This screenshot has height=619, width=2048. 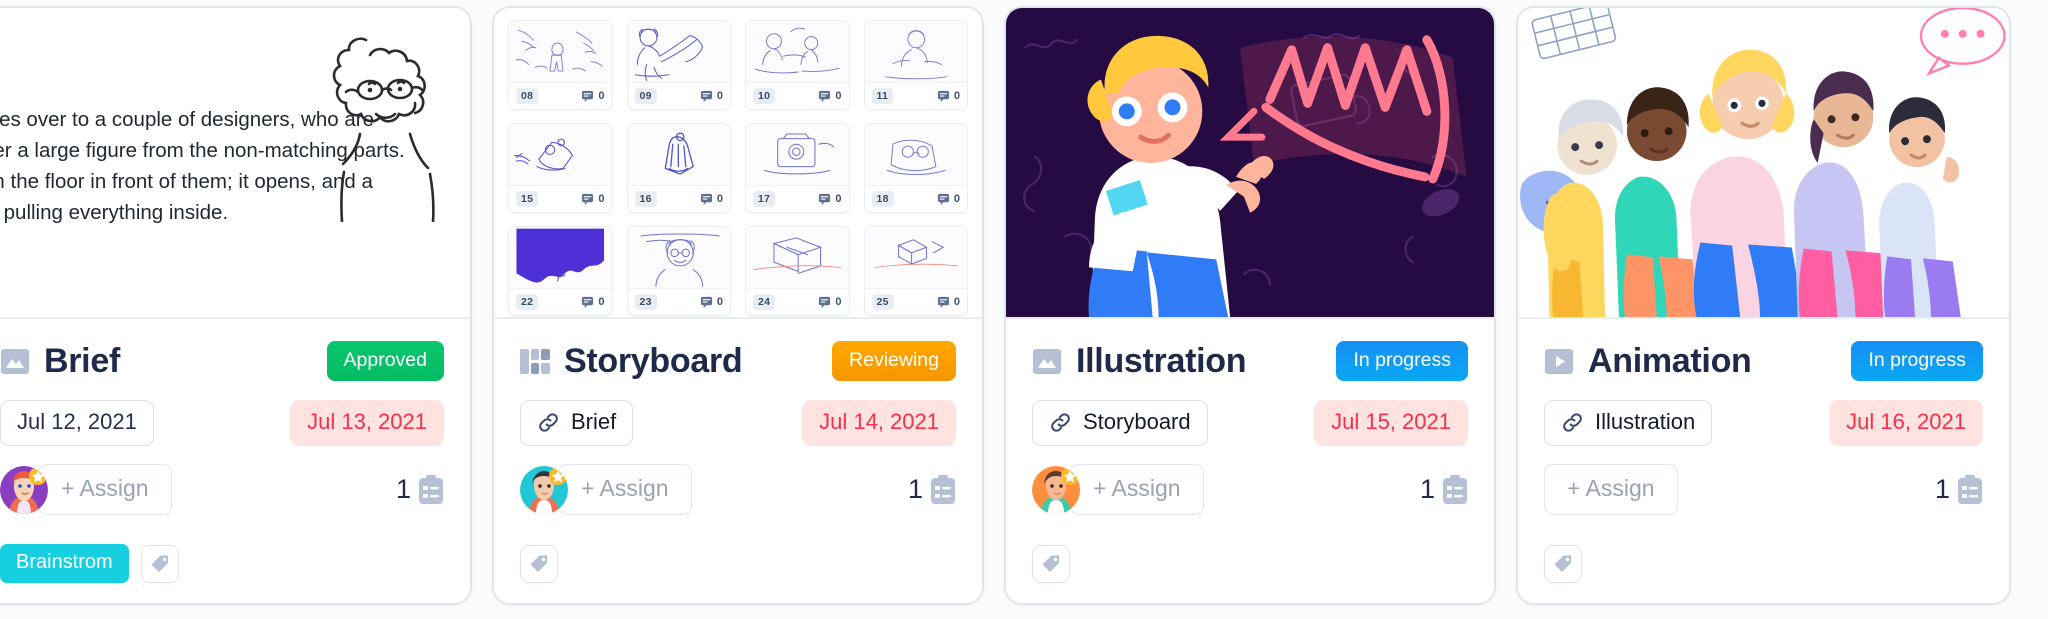 What do you see at coordinates (679, 302) in the screenshot?
I see `storyboard-frame-meta: 23 0` at bounding box center [679, 302].